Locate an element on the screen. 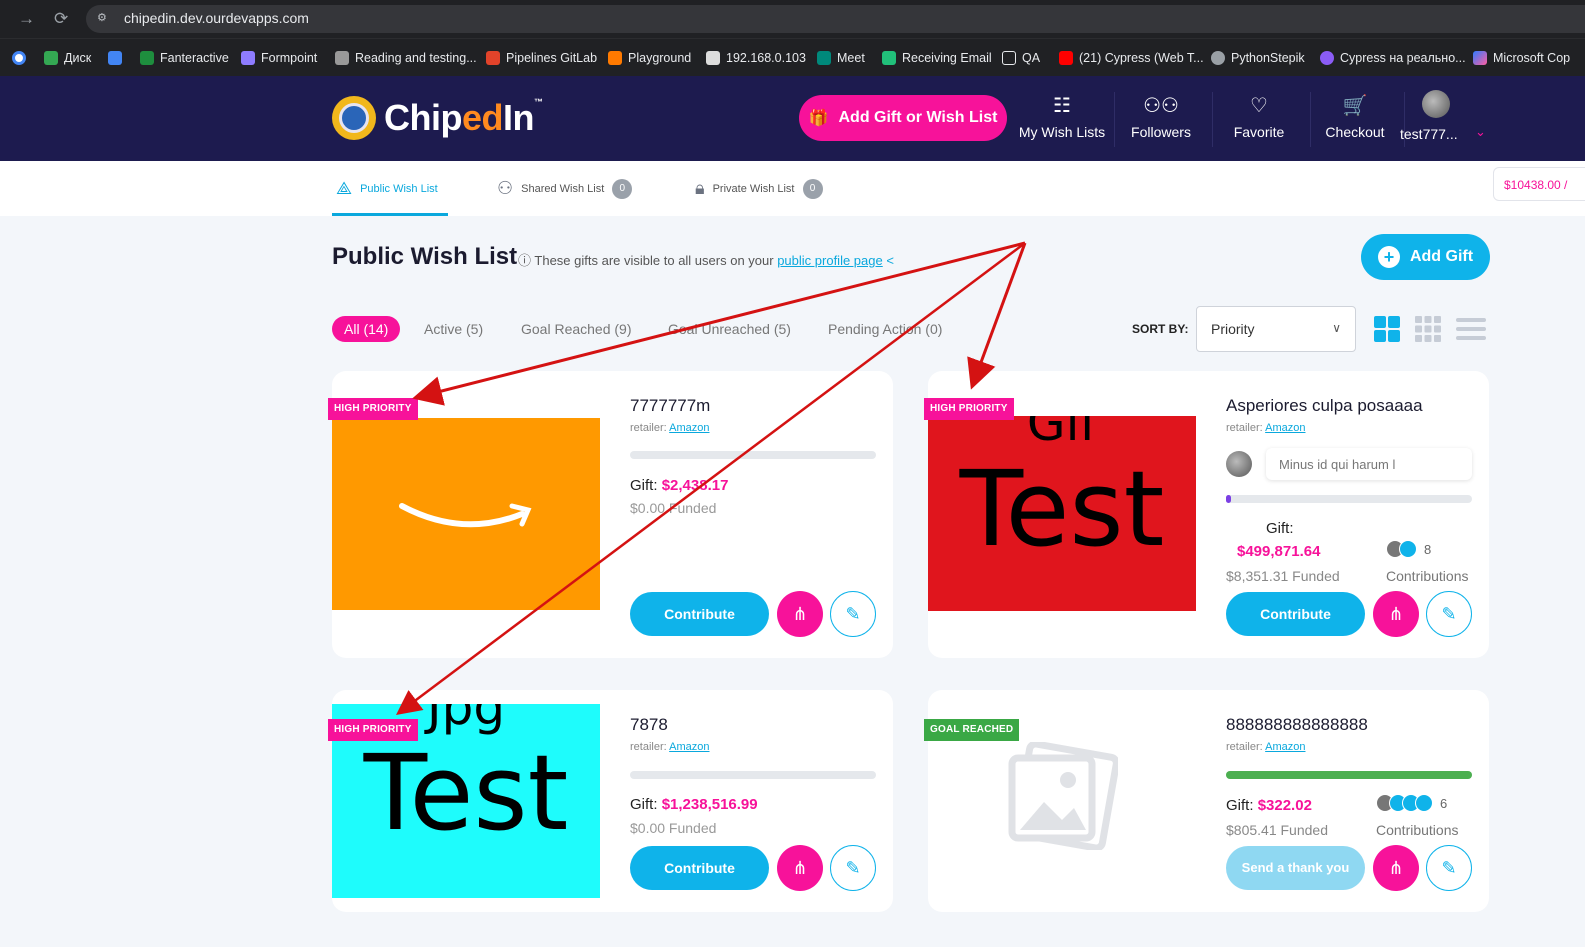 This screenshot has height=947, width=1585. chevron-down-icon: ⌄ is located at coordinates (1480, 132).